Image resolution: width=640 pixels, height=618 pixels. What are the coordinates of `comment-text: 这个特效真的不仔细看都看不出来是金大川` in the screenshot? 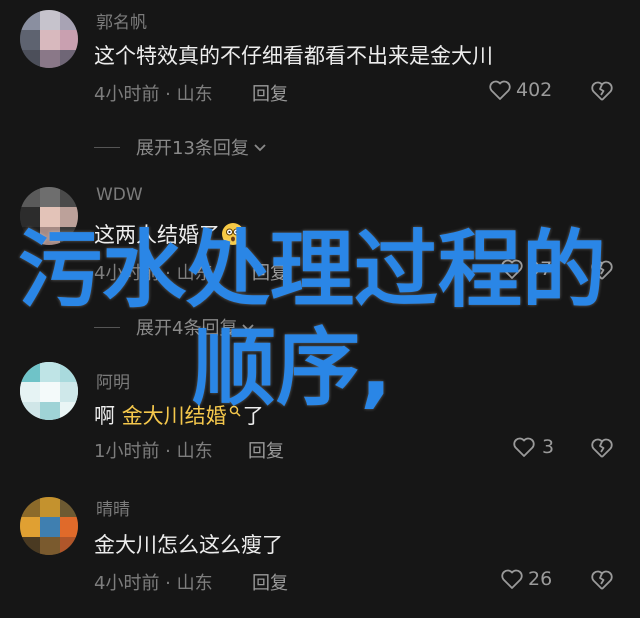 It's located at (293, 56).